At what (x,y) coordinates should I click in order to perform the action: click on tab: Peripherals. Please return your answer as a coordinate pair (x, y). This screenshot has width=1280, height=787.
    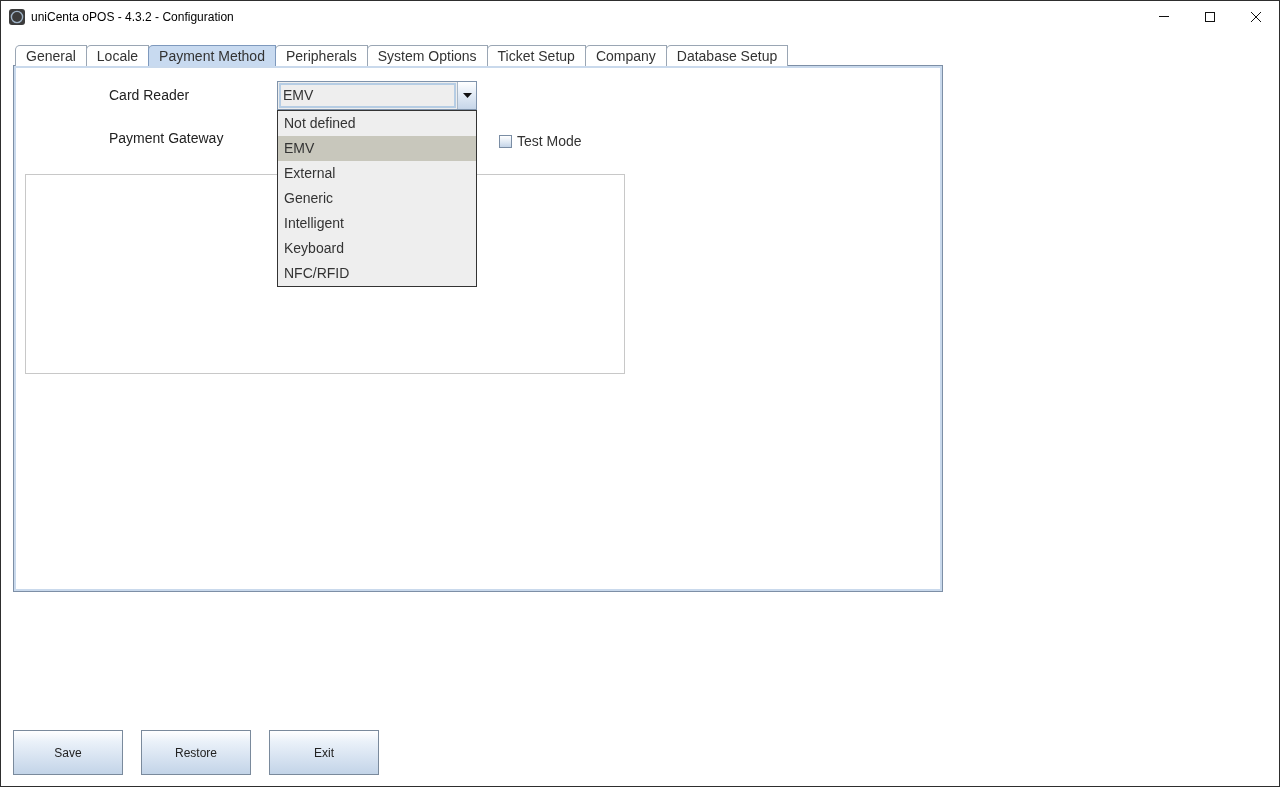
    Looking at the image, I should click on (321, 55).